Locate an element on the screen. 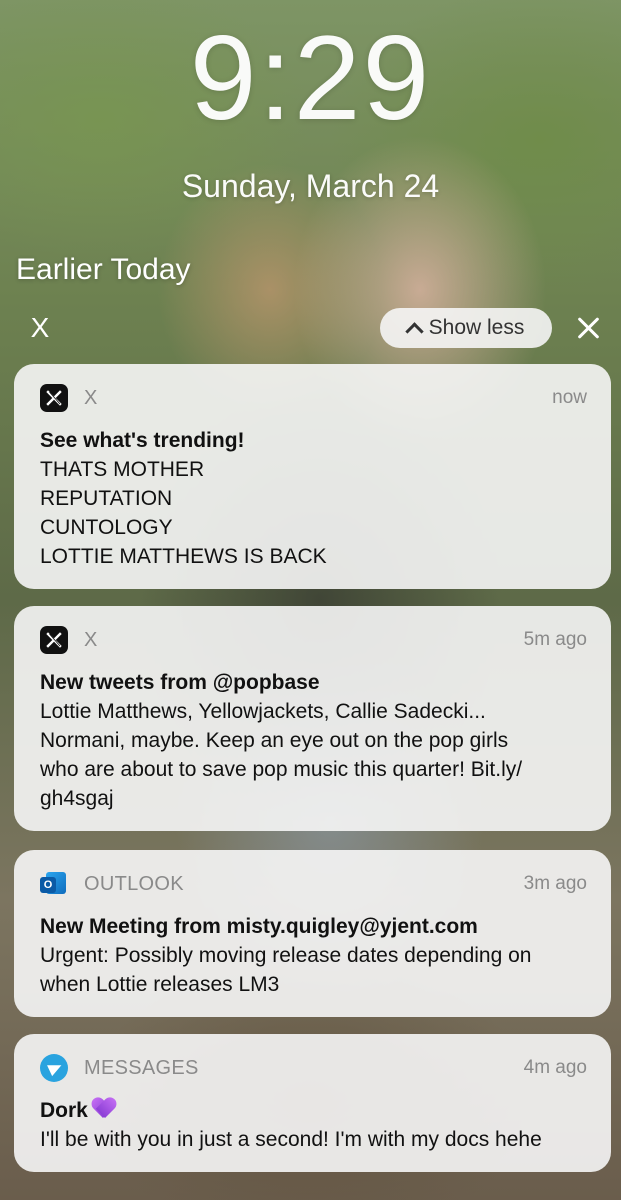 The image size is (621, 1200). notification-title-row: Dork is located at coordinates (312, 1110).